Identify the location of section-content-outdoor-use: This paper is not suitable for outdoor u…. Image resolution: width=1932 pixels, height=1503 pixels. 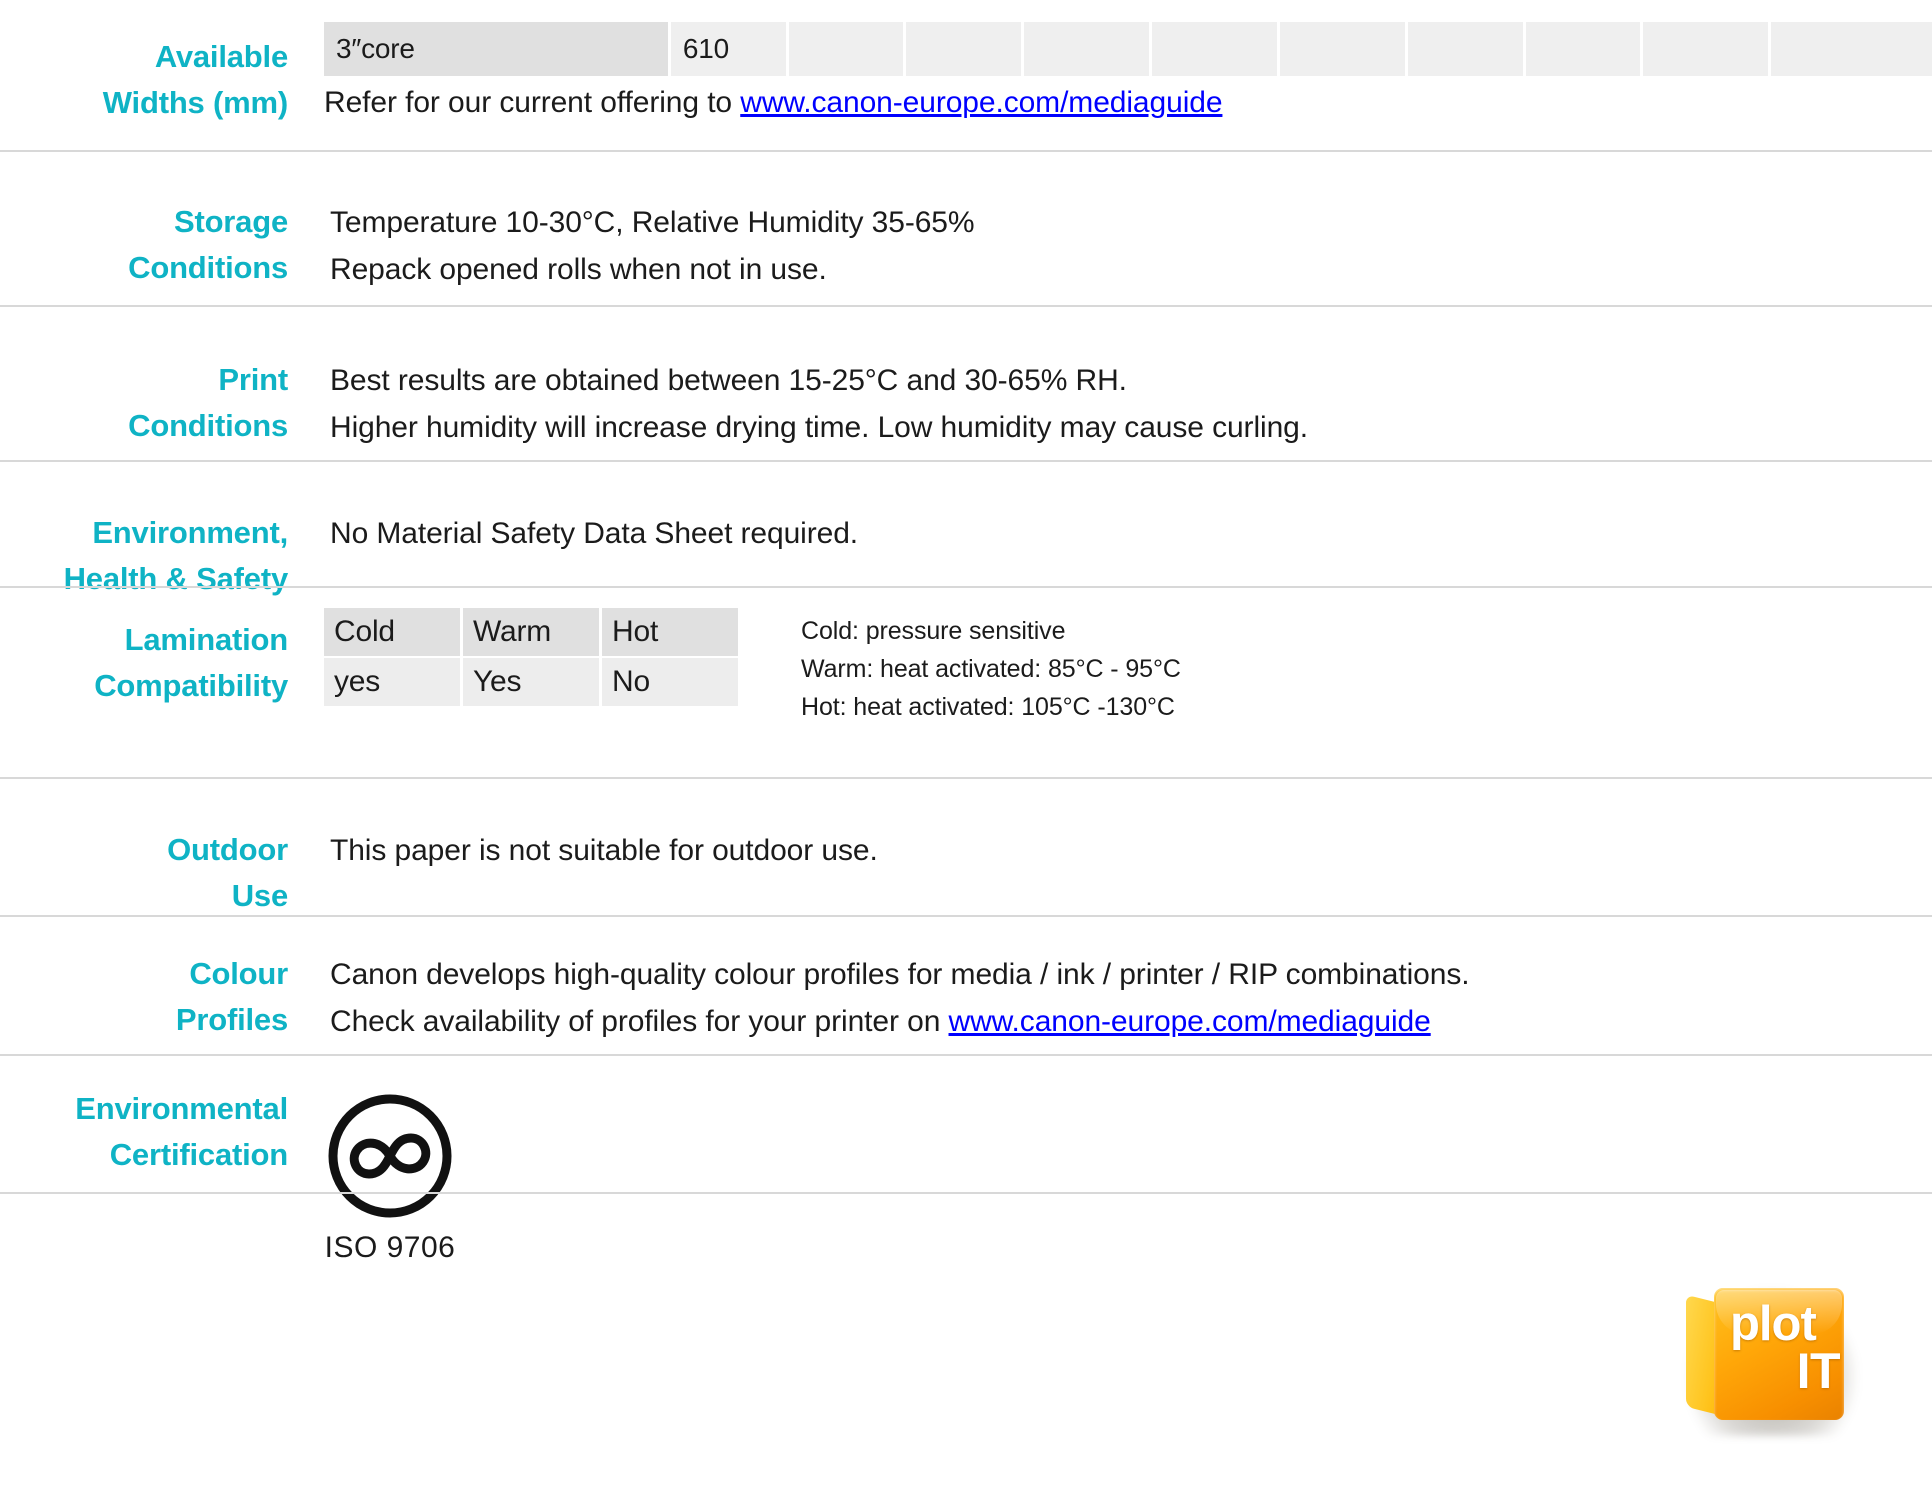
(1110, 850).